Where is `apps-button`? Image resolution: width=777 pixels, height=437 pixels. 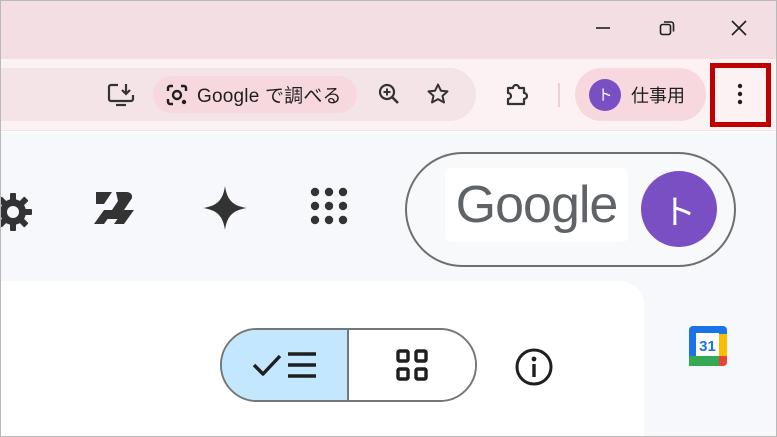
apps-button is located at coordinates (329, 206).